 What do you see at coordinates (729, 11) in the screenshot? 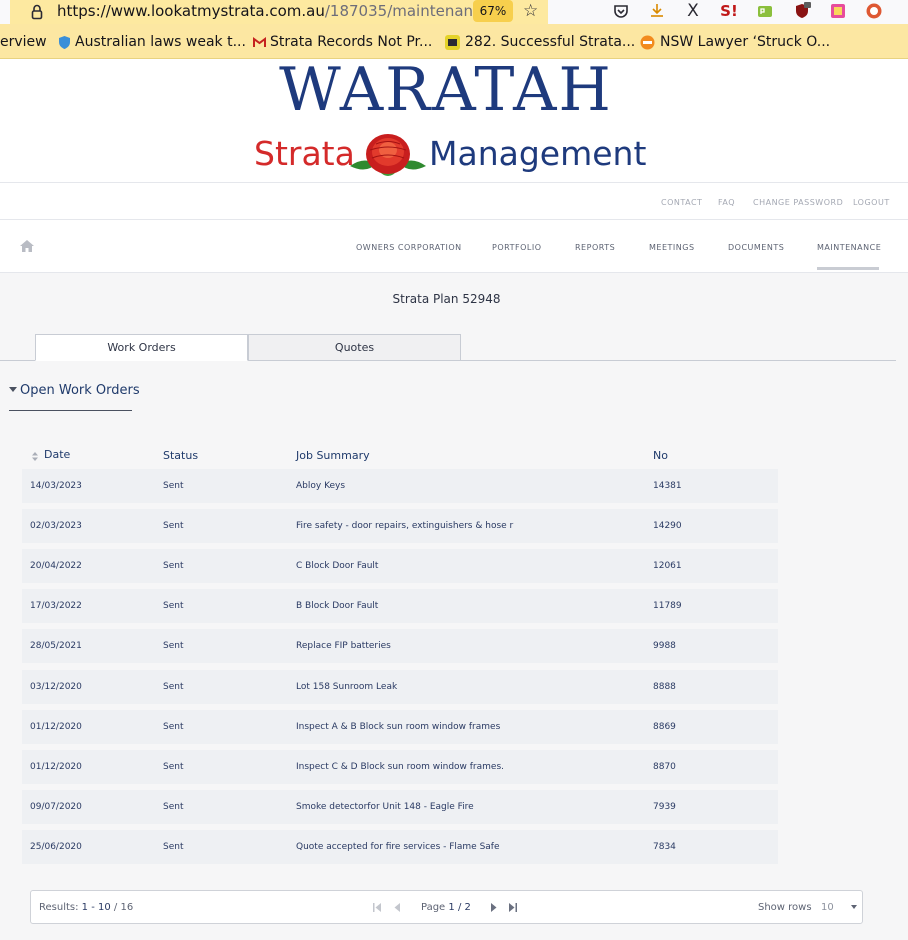
I see `s-extension-icon: S!` at bounding box center [729, 11].